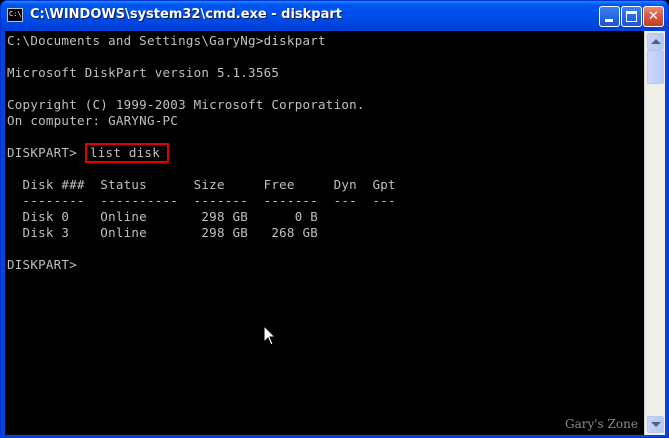  What do you see at coordinates (93, 120) in the screenshot?
I see `console-line: On computer: GARYNG-PC` at bounding box center [93, 120].